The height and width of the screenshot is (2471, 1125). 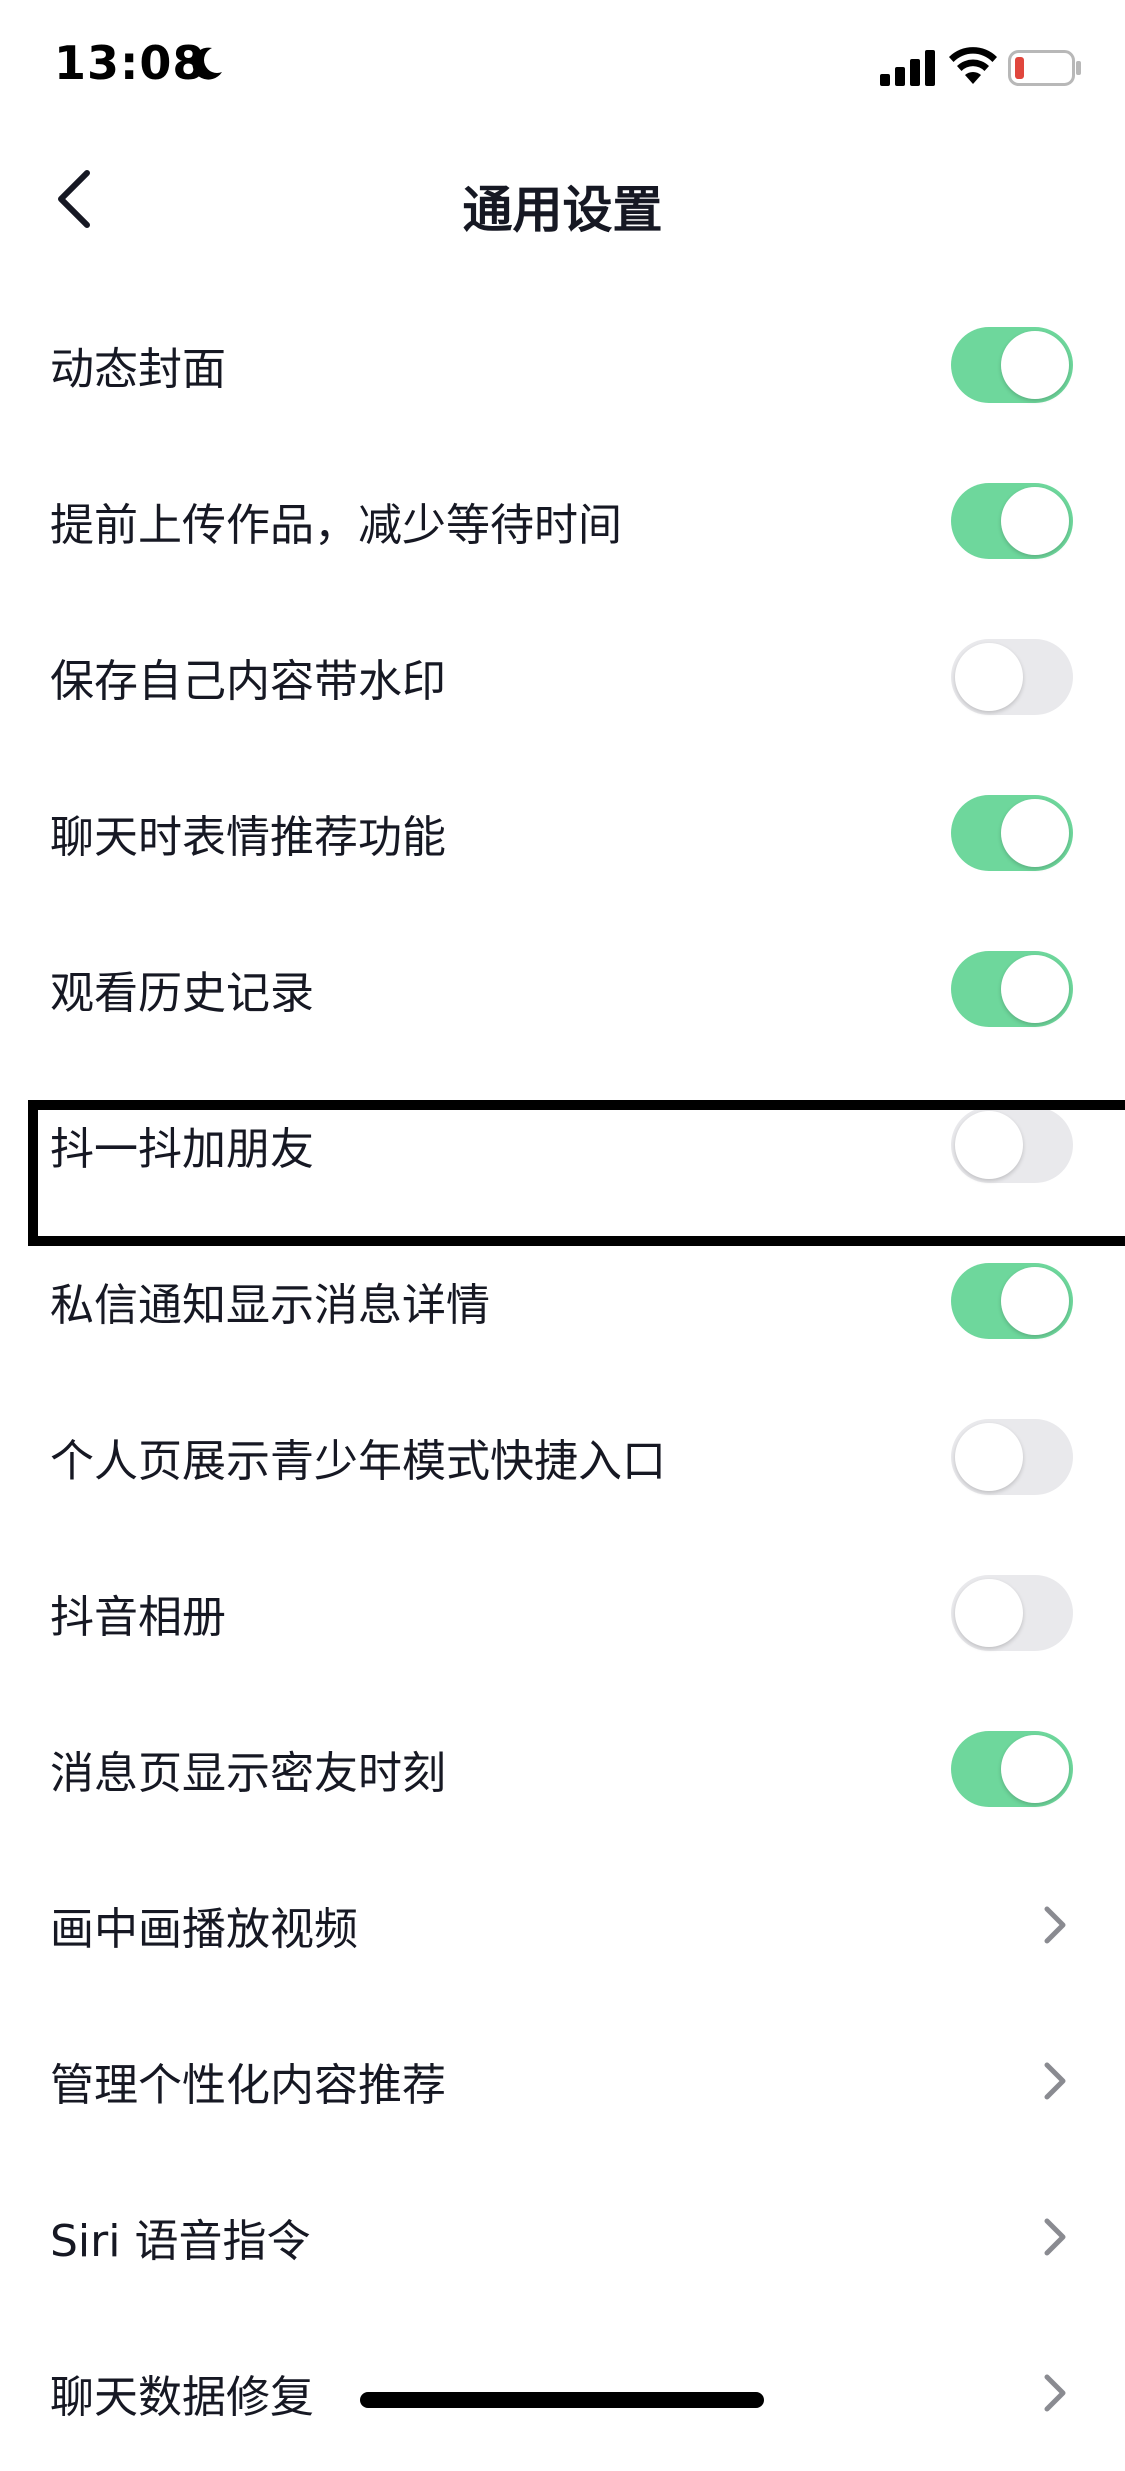 I want to click on shake-add-friend-toggle, so click(x=1012, y=1145).